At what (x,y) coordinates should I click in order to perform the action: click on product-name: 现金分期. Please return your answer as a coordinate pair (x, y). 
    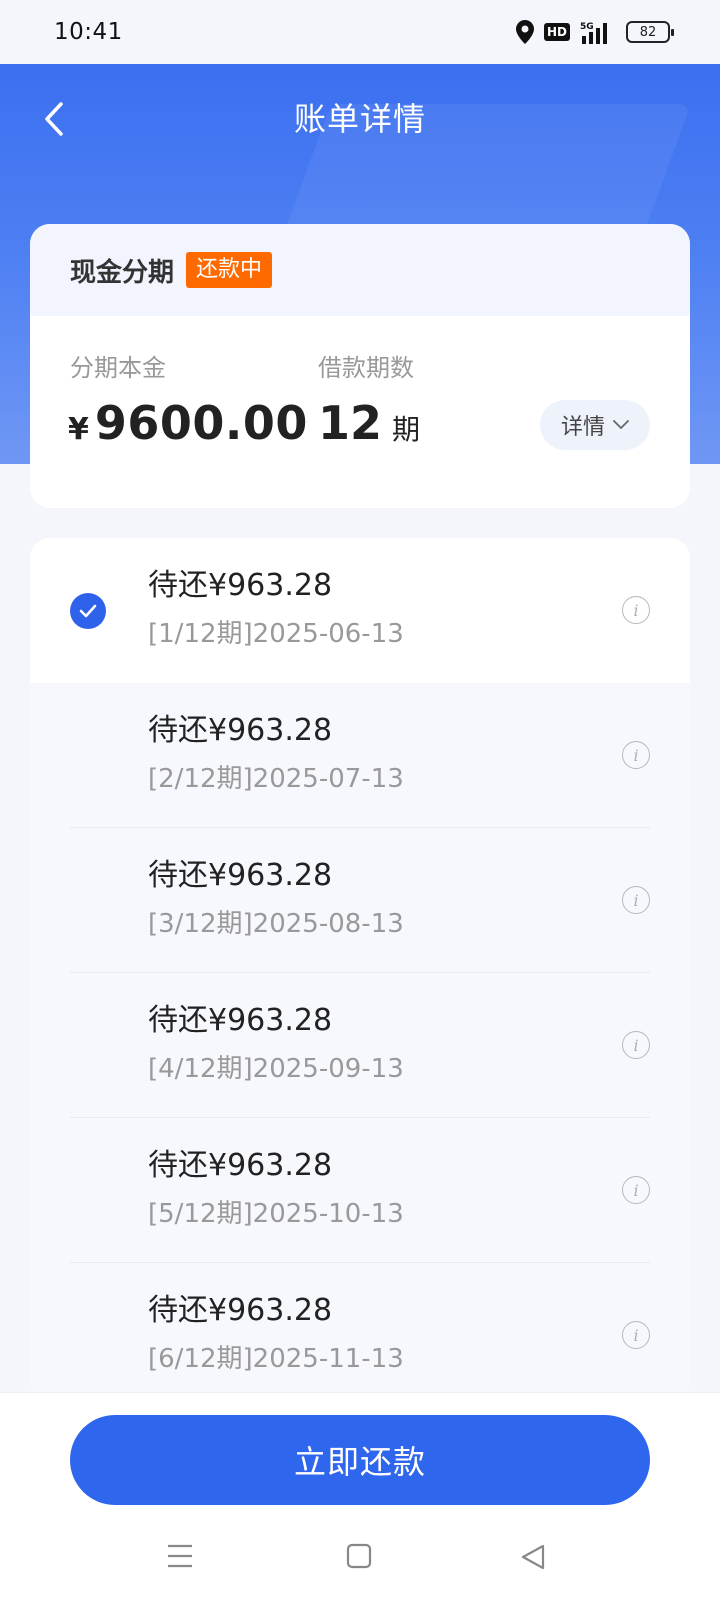
    Looking at the image, I should click on (122, 272).